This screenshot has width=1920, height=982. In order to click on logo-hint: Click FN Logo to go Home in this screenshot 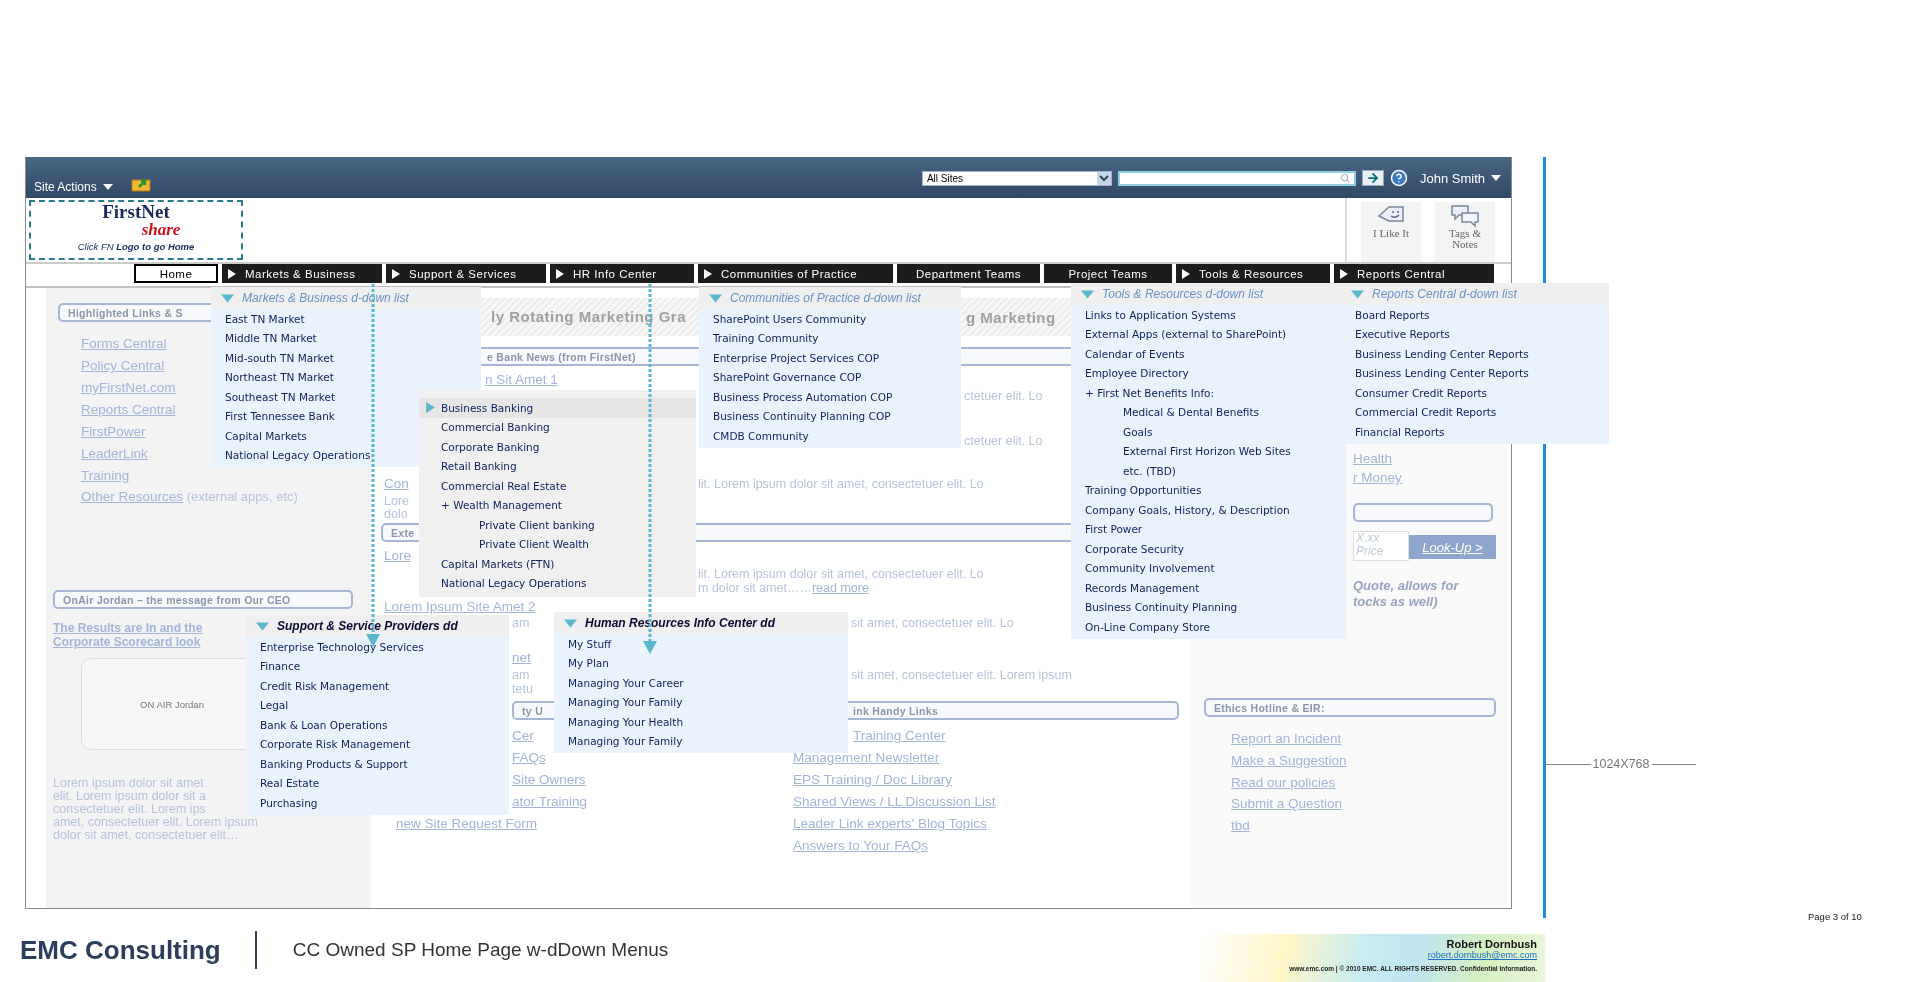, I will do `click(136, 246)`.